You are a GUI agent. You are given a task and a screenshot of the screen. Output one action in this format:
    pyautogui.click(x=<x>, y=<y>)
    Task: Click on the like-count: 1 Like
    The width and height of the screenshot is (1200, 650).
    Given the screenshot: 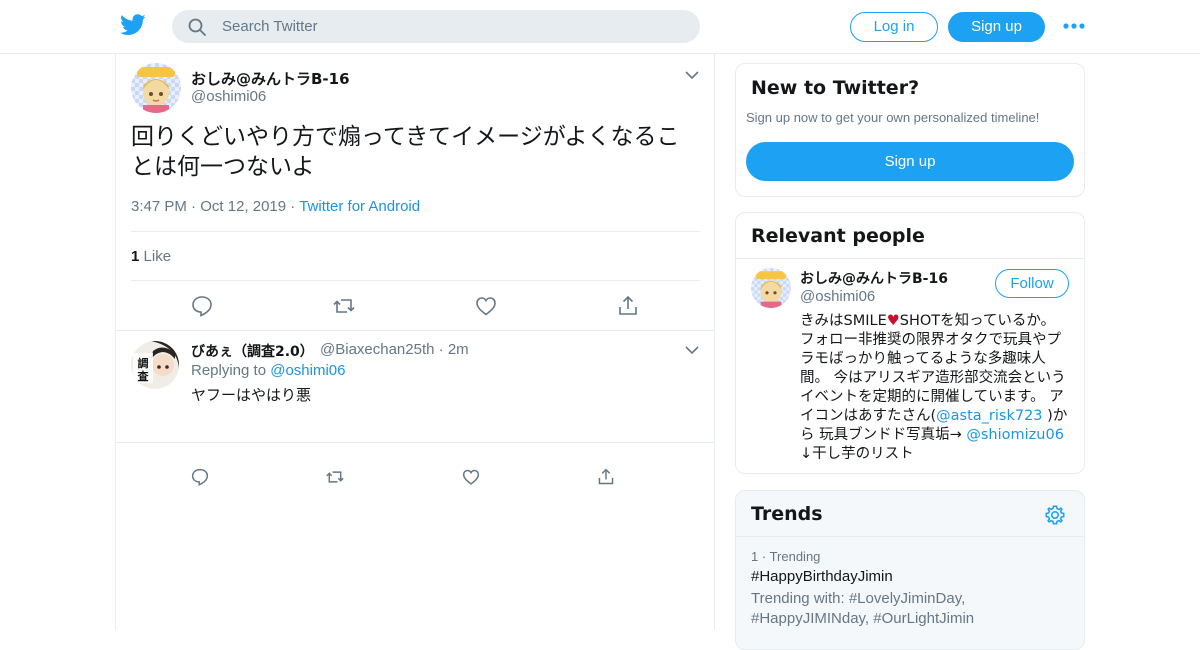 What is the action you would take?
    pyautogui.click(x=151, y=256)
    